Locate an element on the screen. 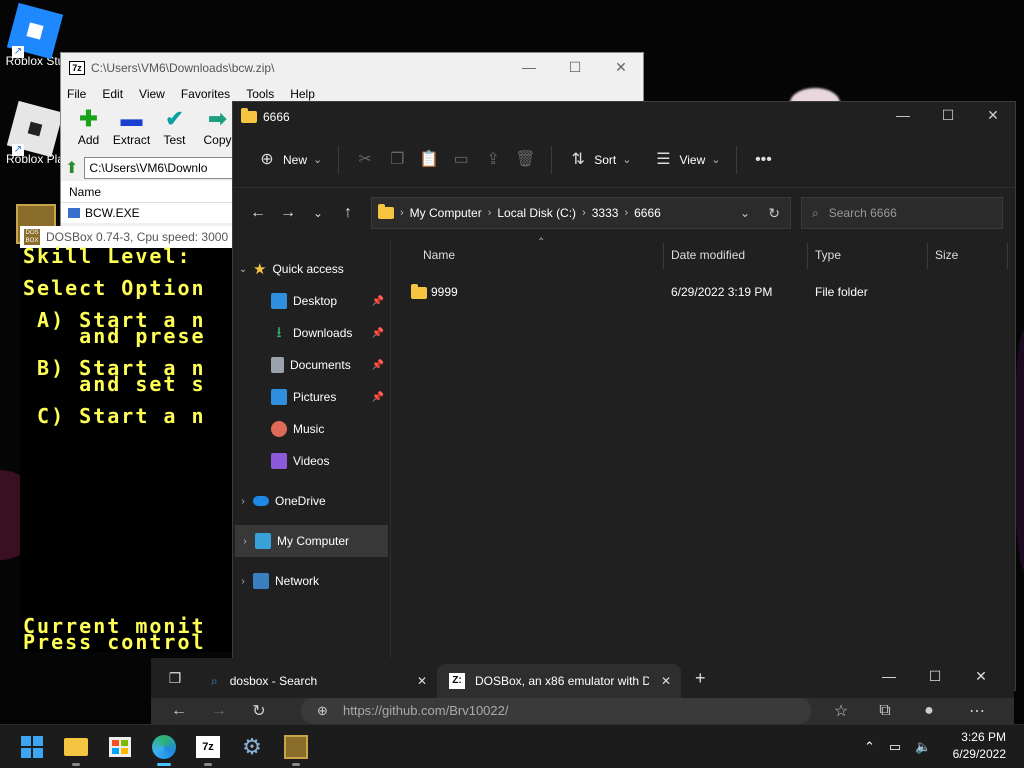  recent-locations-button: ⌄ is located at coordinates (318, 213).